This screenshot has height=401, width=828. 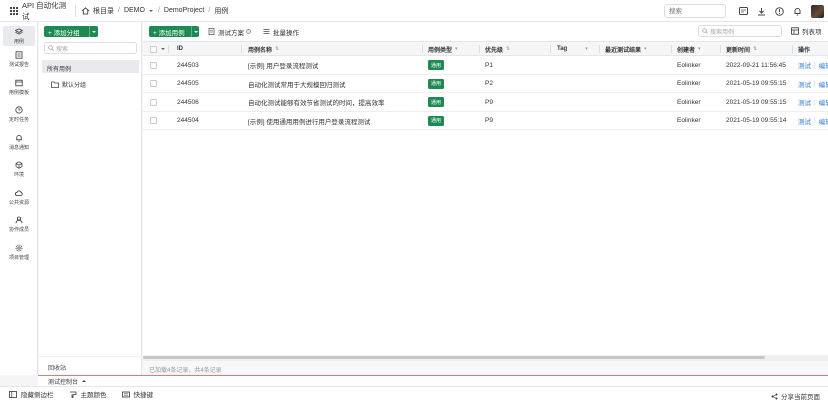 What do you see at coordinates (740, 31) in the screenshot?
I see `case-search-input: 搜索用例` at bounding box center [740, 31].